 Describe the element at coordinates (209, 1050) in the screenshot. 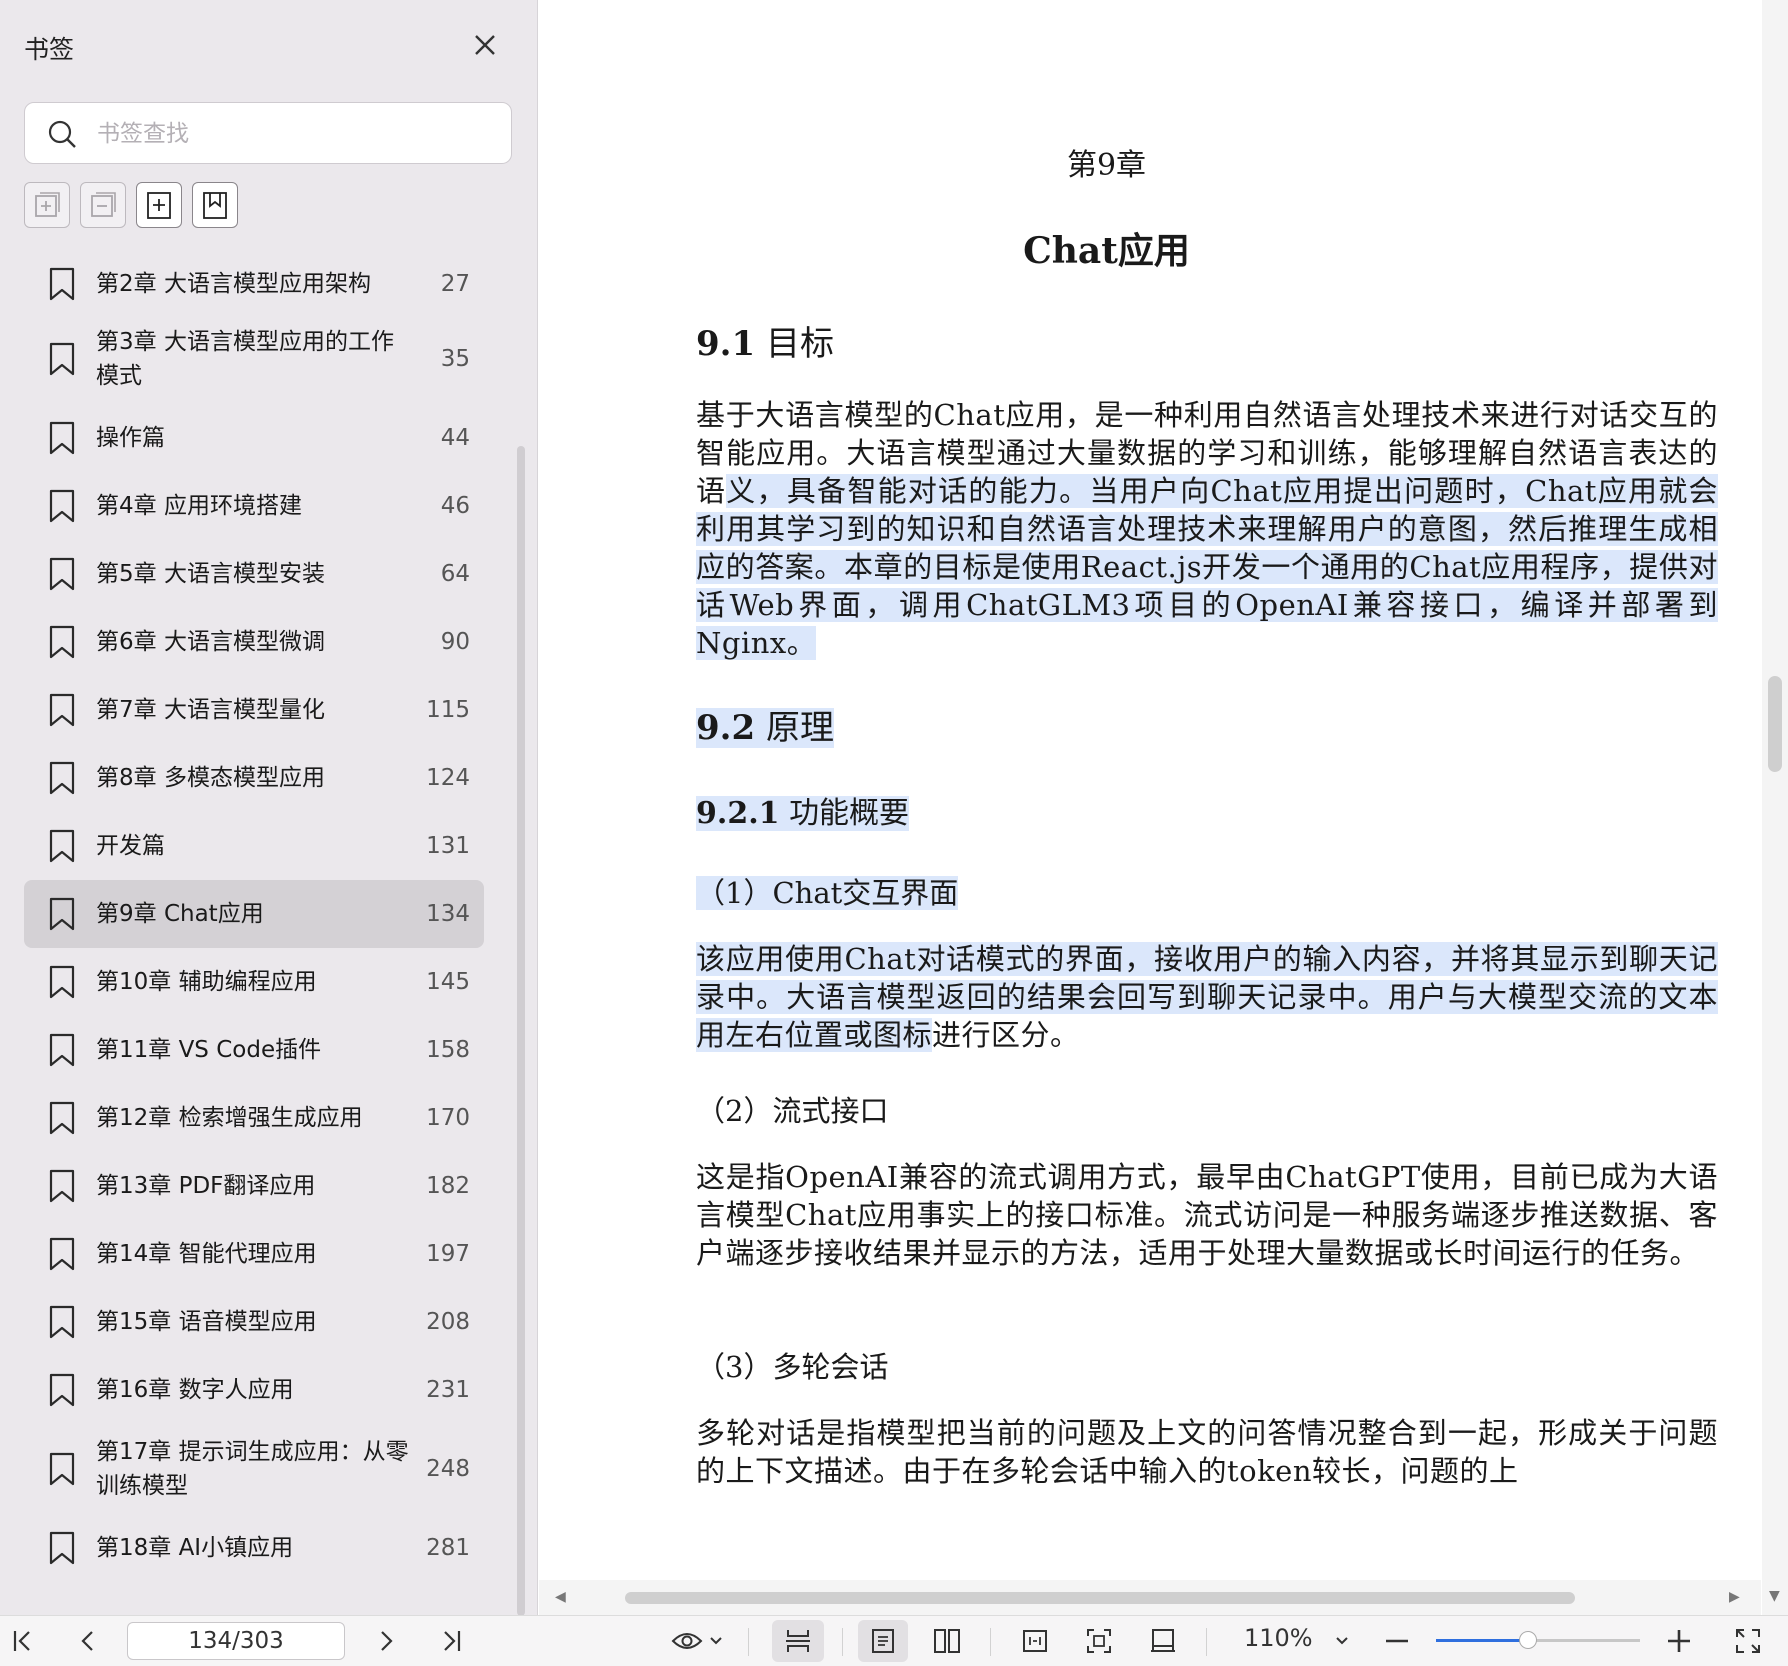

I see `bookmark-label: 第11章 VS Code插件` at that location.